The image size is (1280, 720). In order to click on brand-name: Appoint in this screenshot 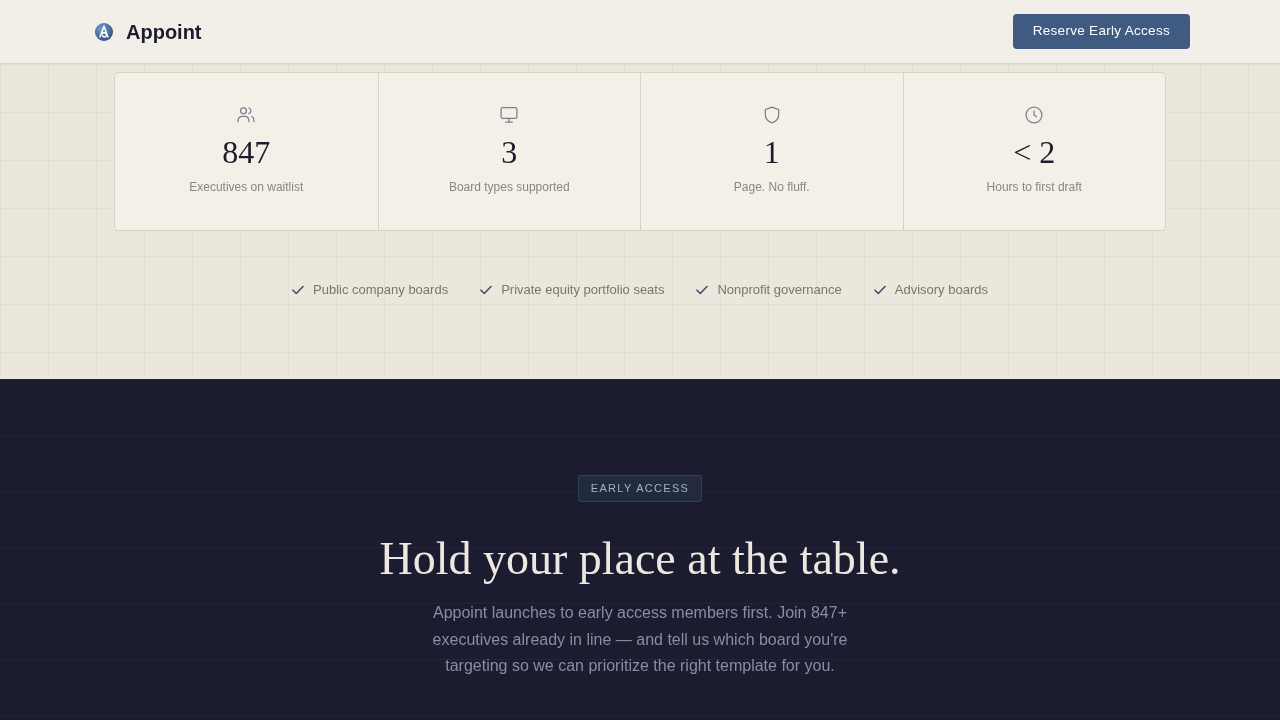, I will do `click(164, 32)`.